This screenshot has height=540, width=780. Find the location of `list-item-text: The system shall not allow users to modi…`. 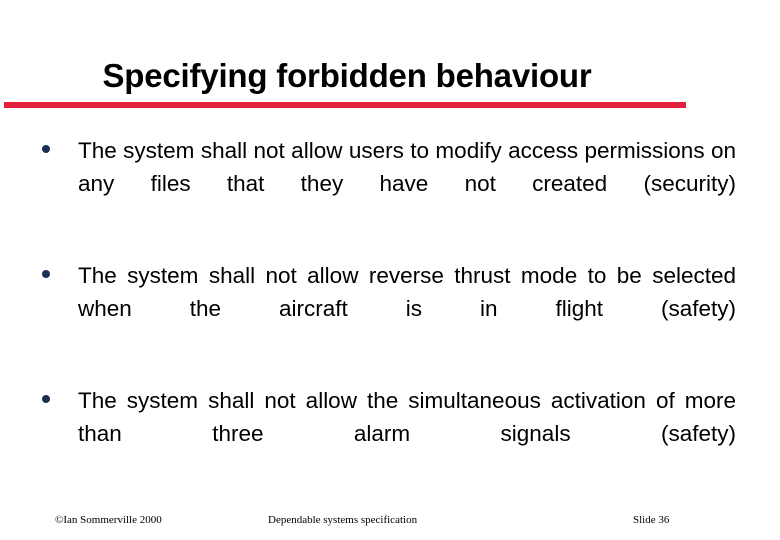

list-item-text: The system shall not allow users to modi… is located at coordinates (407, 167).